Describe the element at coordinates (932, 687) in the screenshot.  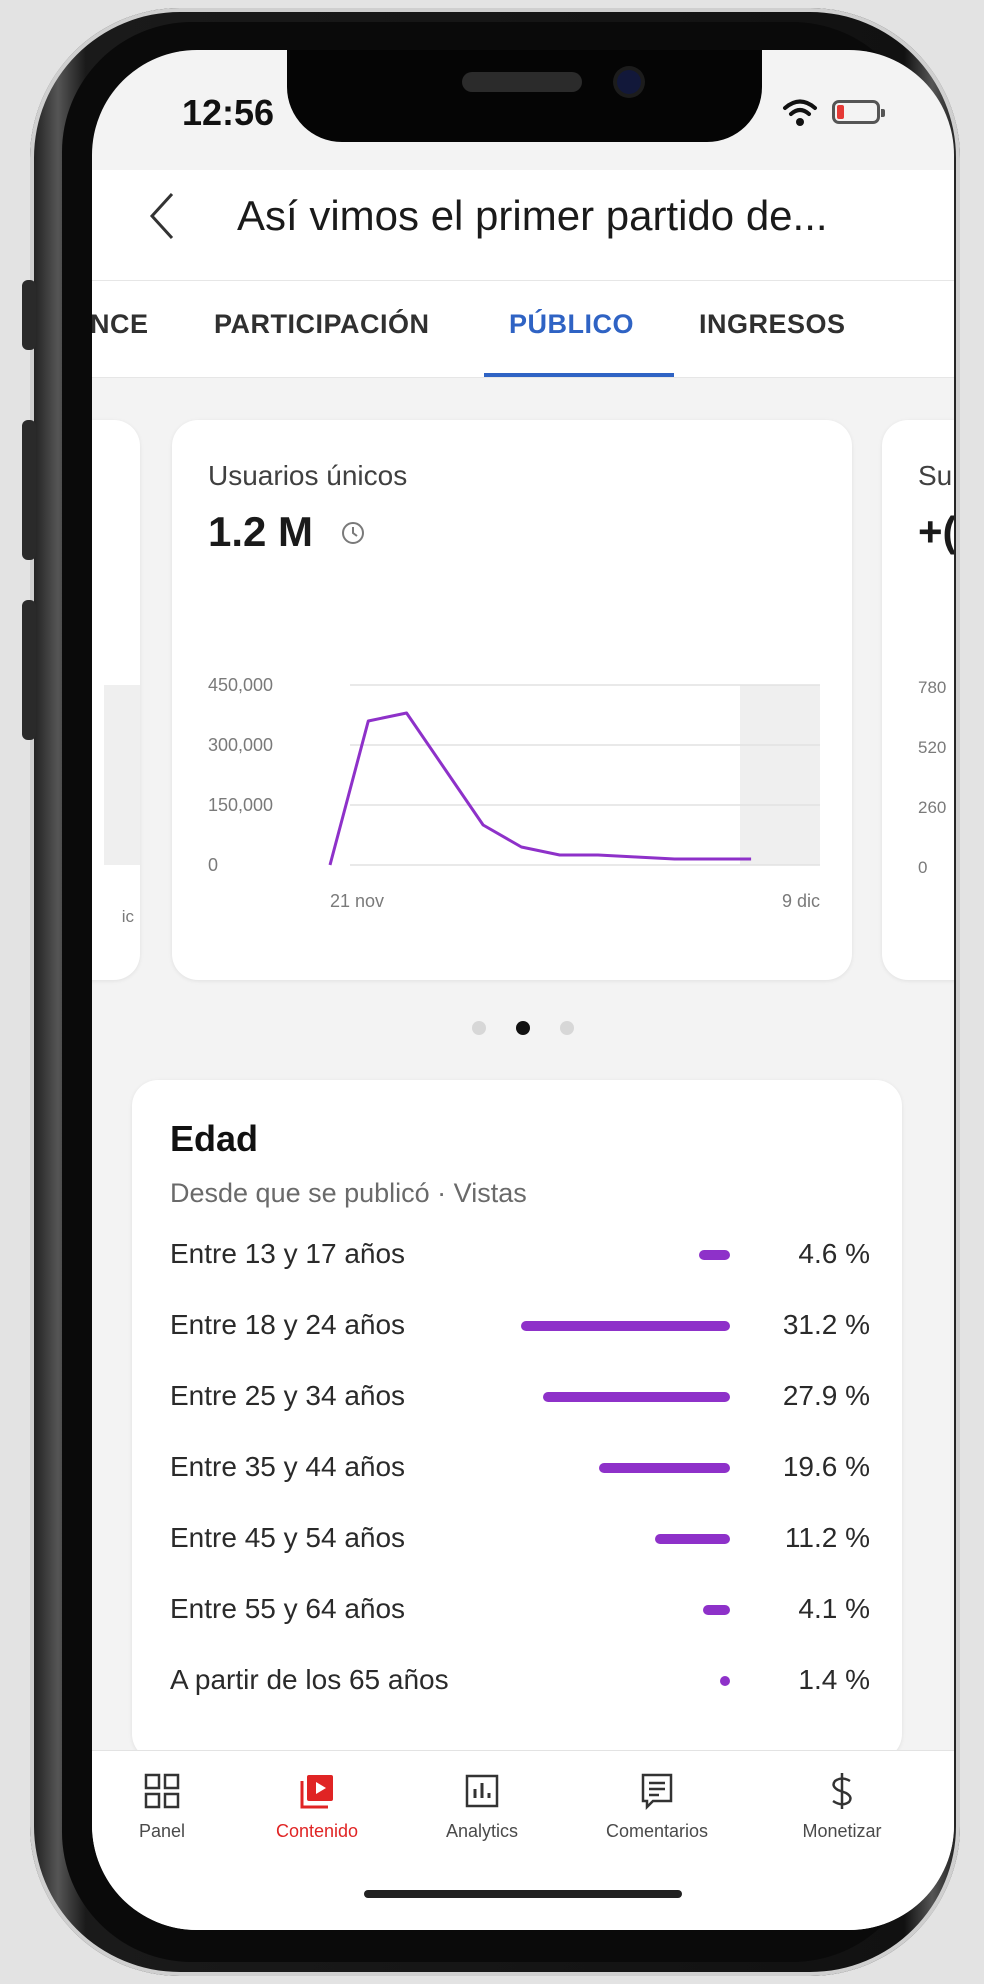
I see `next-card-tick: 780` at that location.